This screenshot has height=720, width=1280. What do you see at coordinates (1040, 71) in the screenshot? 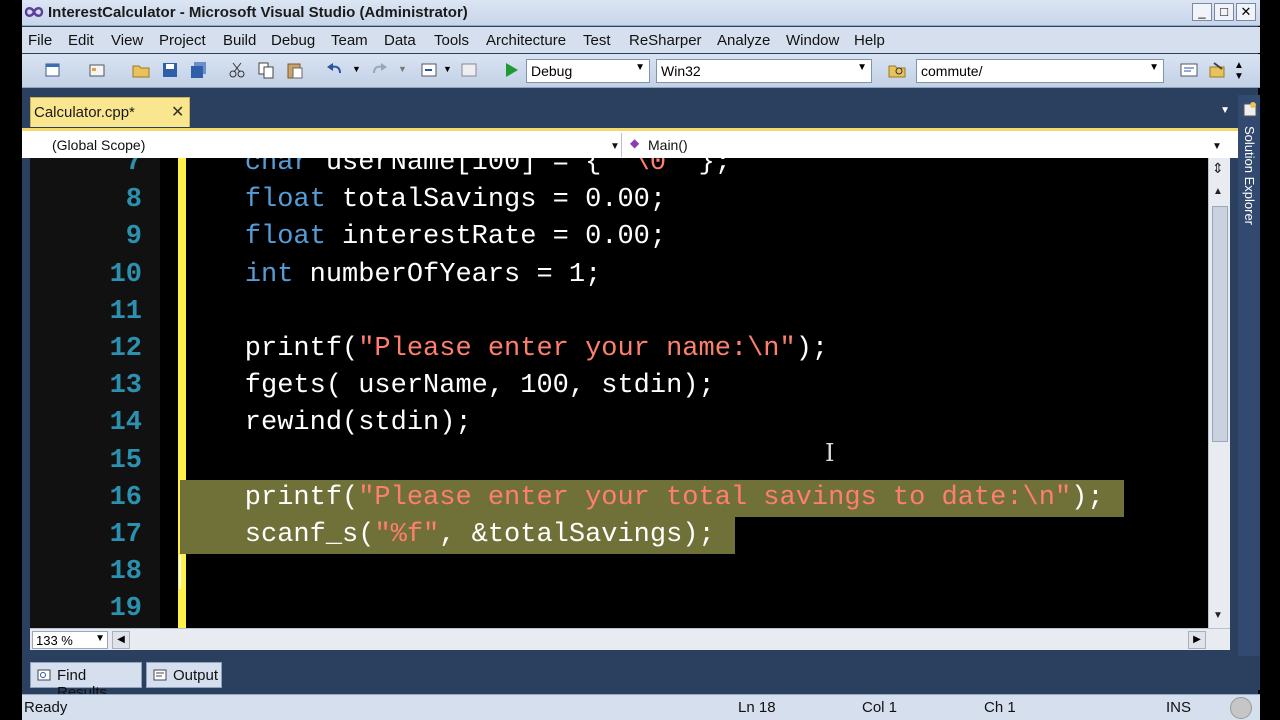
I see `find-box: commute/ ▼` at bounding box center [1040, 71].